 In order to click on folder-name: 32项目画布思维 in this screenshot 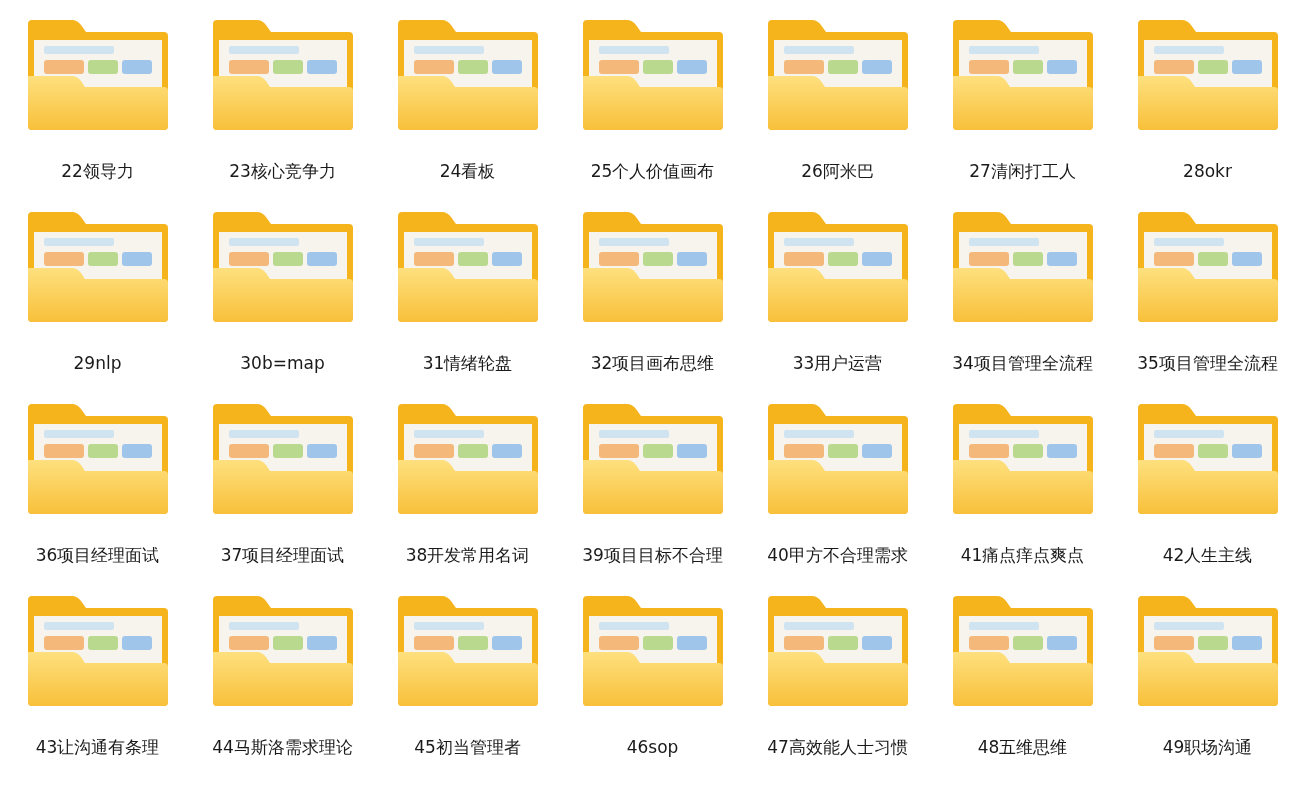, I will do `click(652, 363)`.